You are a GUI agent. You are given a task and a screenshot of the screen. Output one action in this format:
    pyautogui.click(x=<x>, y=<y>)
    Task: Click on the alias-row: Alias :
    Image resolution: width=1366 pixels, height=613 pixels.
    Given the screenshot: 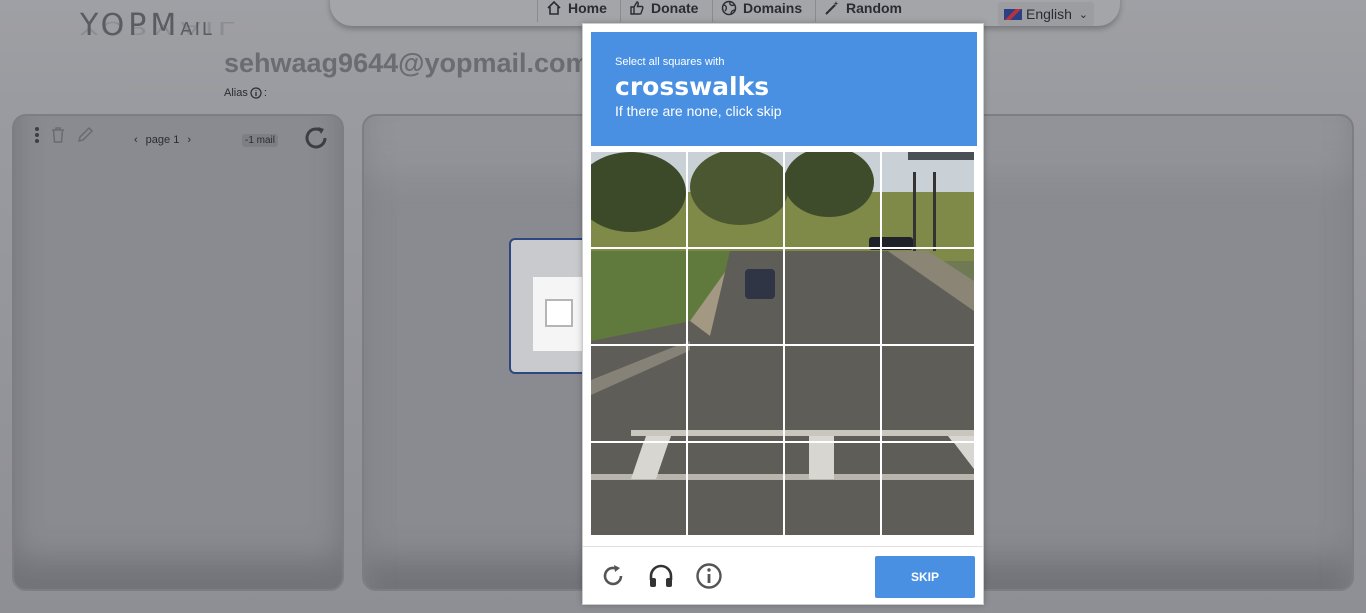 What is the action you would take?
    pyautogui.click(x=245, y=93)
    